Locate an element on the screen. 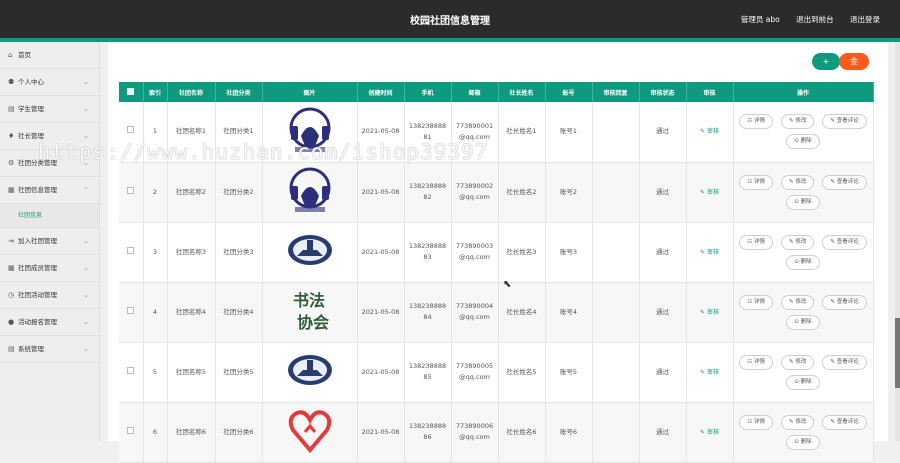  row-index: 2 is located at coordinates (155, 192).